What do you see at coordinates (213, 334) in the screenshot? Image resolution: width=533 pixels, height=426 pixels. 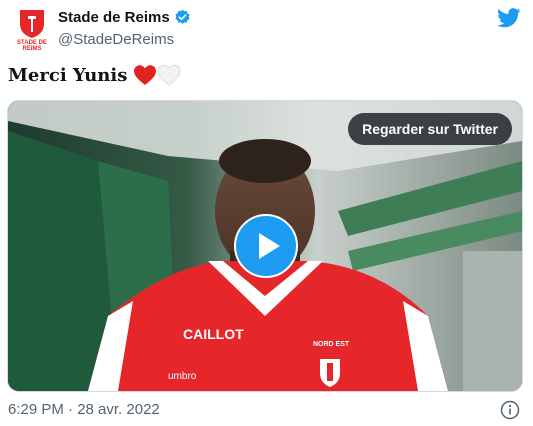 I see `sponsor-logo: CAILLOT` at bounding box center [213, 334].